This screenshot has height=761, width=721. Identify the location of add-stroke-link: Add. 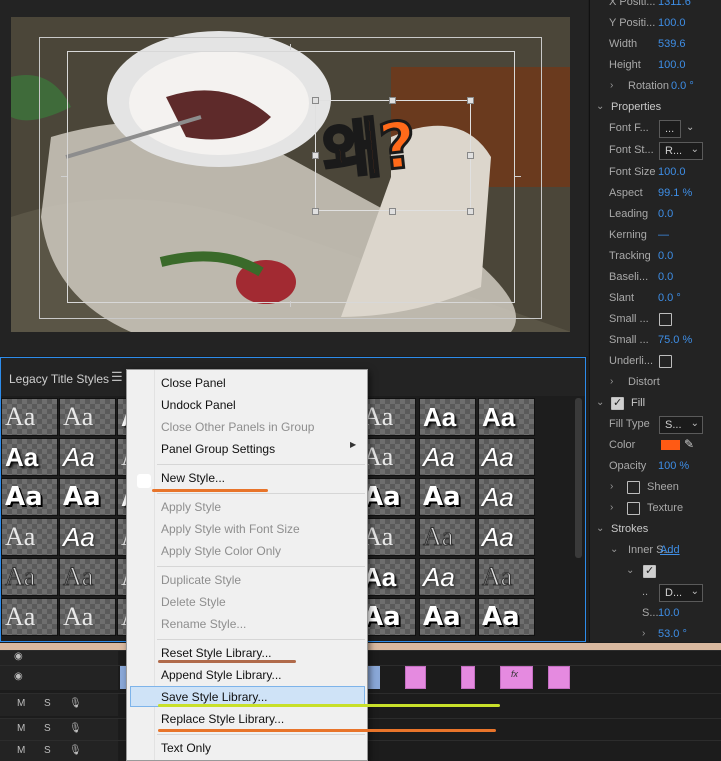
(670, 550).